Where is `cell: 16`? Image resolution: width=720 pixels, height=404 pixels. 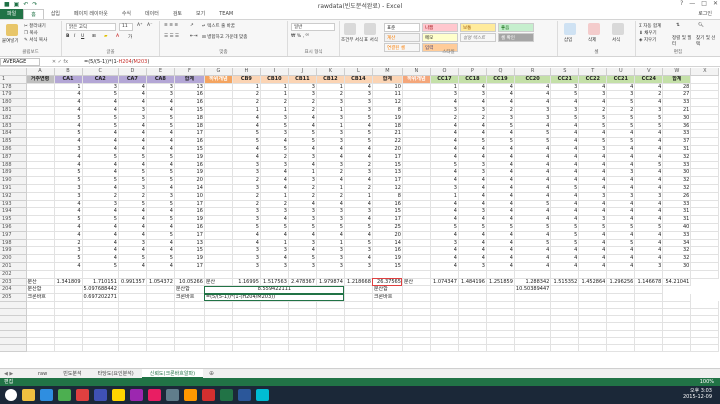 cell: 16 is located at coordinates (189, 227).